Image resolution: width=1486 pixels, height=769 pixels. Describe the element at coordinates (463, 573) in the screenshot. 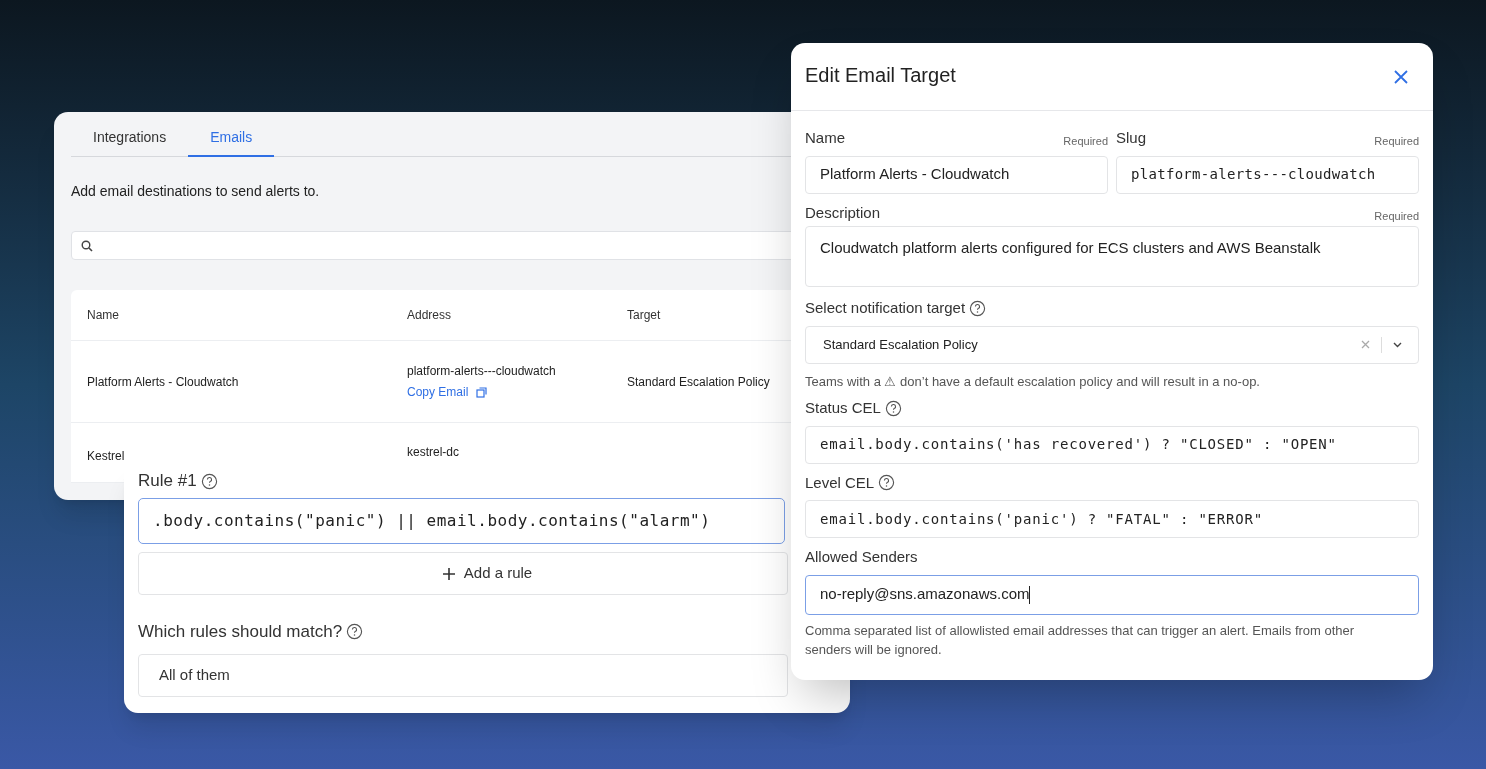

I see `add-rule-button: Add a rule` at that location.